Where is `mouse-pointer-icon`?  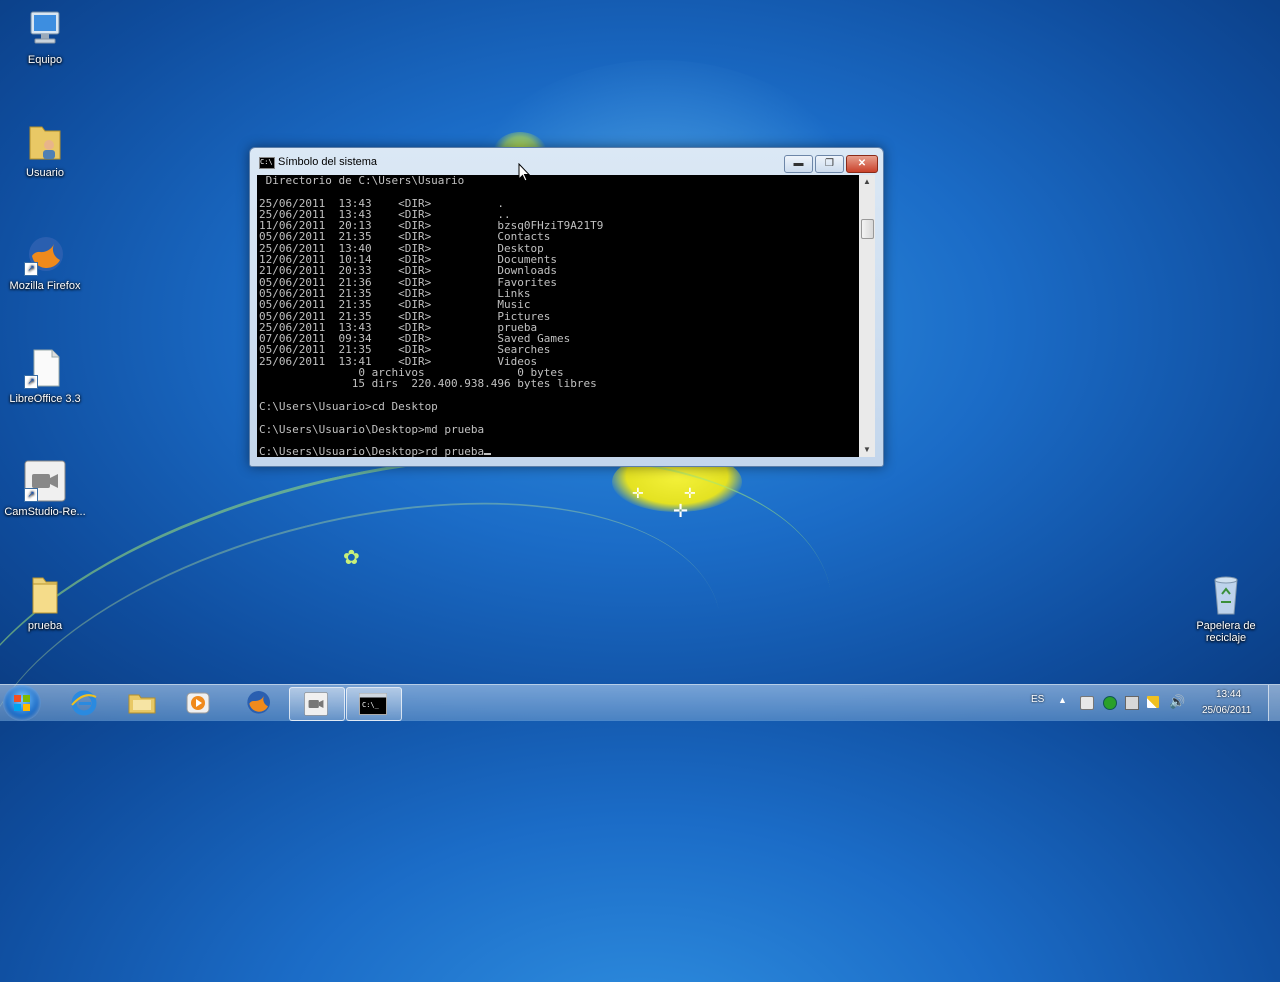
mouse-pointer-icon is located at coordinates (524, 172).